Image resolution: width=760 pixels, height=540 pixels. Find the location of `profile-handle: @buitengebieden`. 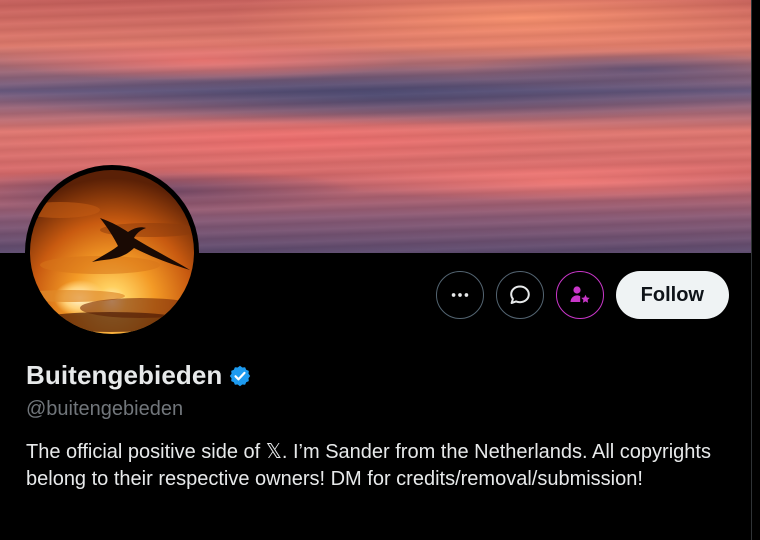

profile-handle: @buitengebieden is located at coordinates (105, 409).